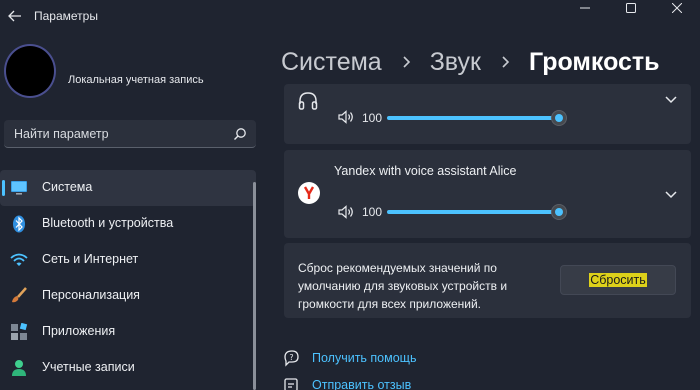 This screenshot has width=700, height=390. What do you see at coordinates (67, 187) in the screenshot?
I see `sidebar-item-label: Система` at bounding box center [67, 187].